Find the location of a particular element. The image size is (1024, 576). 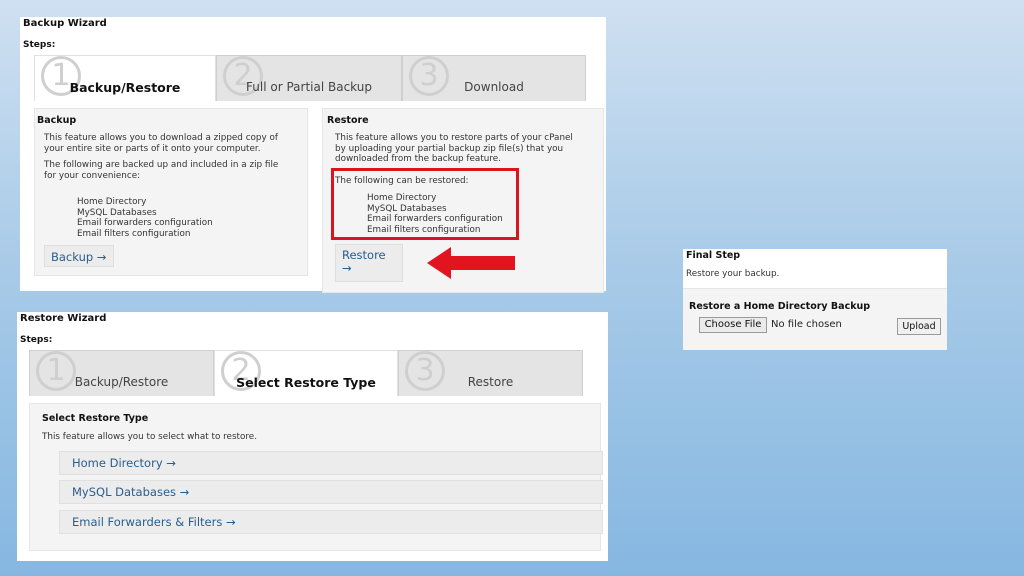

tab-label: Restore is located at coordinates (490, 382).